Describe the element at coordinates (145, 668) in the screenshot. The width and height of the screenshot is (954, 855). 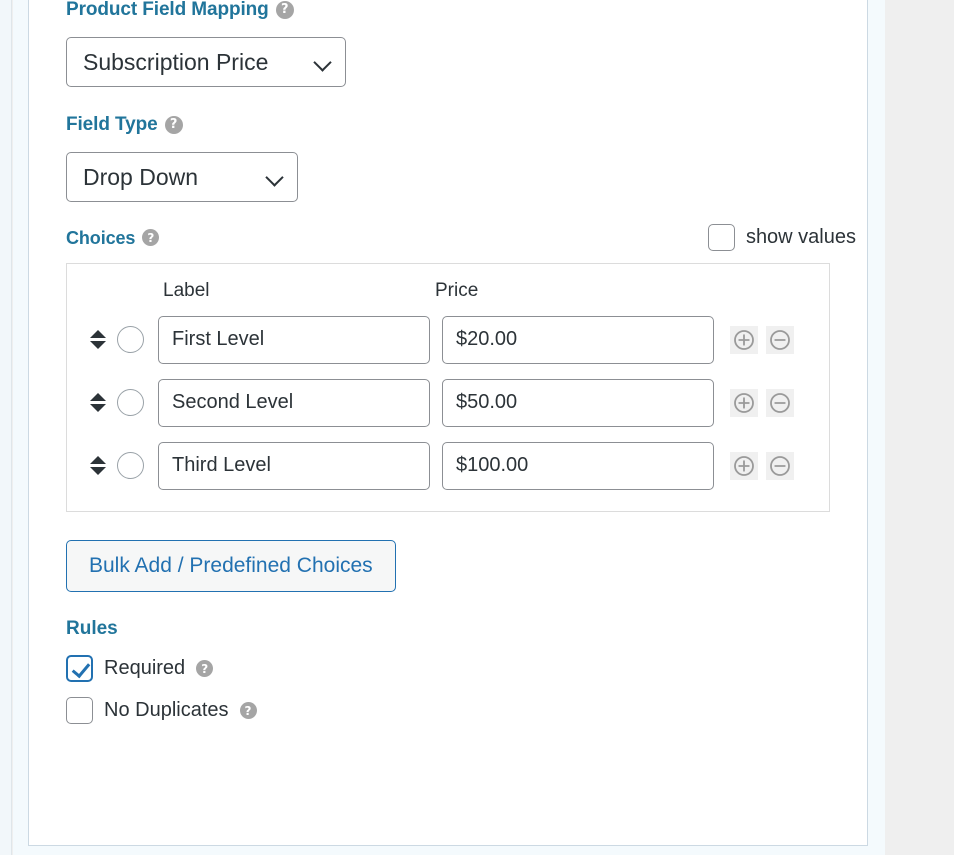
I see `required-label: Required` at that location.